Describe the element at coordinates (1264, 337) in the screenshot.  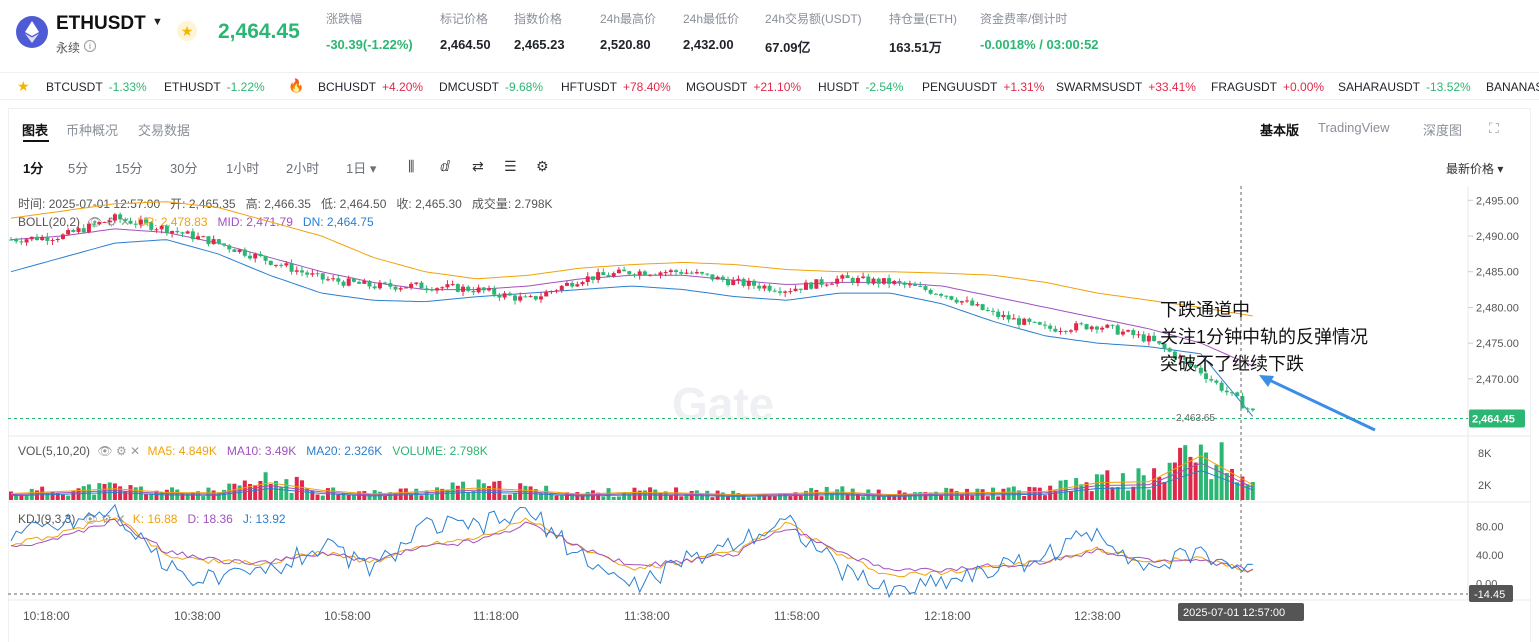
I see `annotation-line-2: 关注1分钟中轨的反弹情况` at that location.